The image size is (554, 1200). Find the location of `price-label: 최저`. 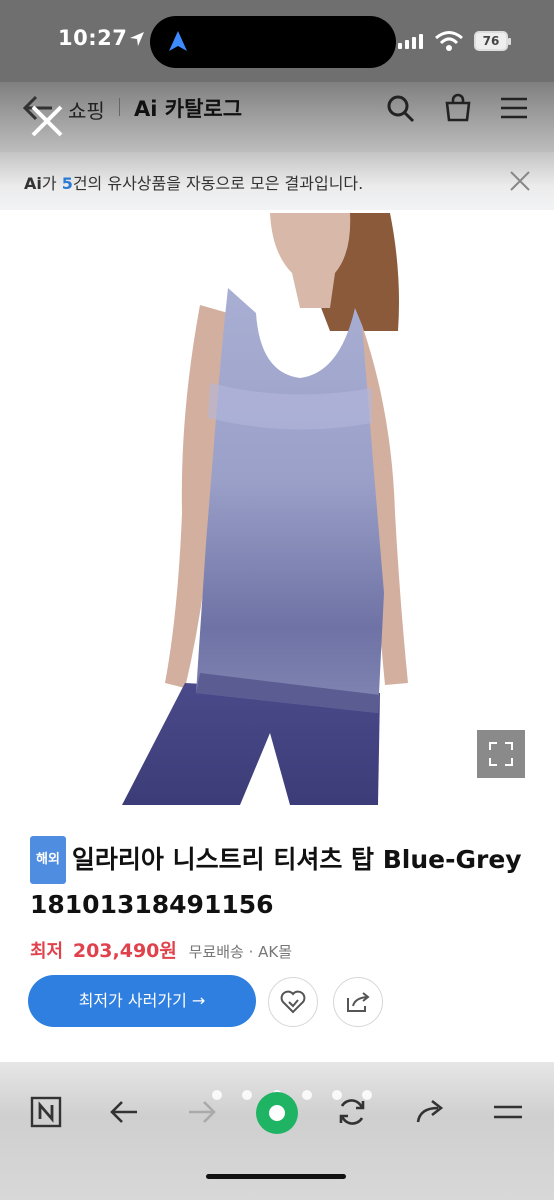

price-label: 최저 is located at coordinates (47, 951).